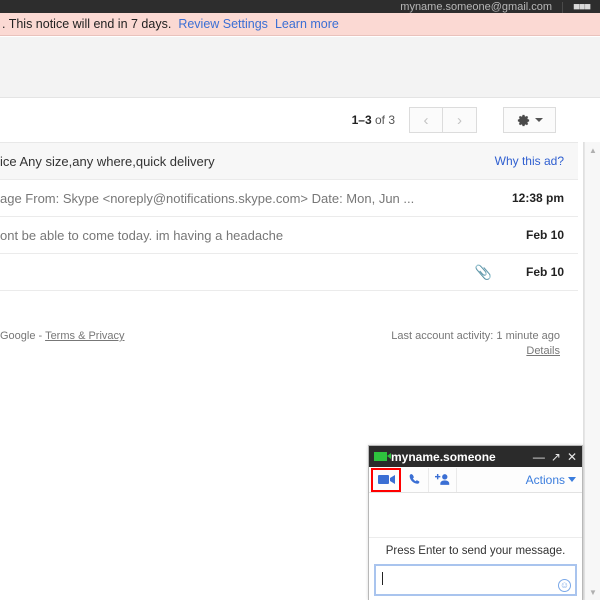 This screenshot has height=600, width=600. I want to click on terms-privacy-link: Terms & Privacy, so click(84, 336).